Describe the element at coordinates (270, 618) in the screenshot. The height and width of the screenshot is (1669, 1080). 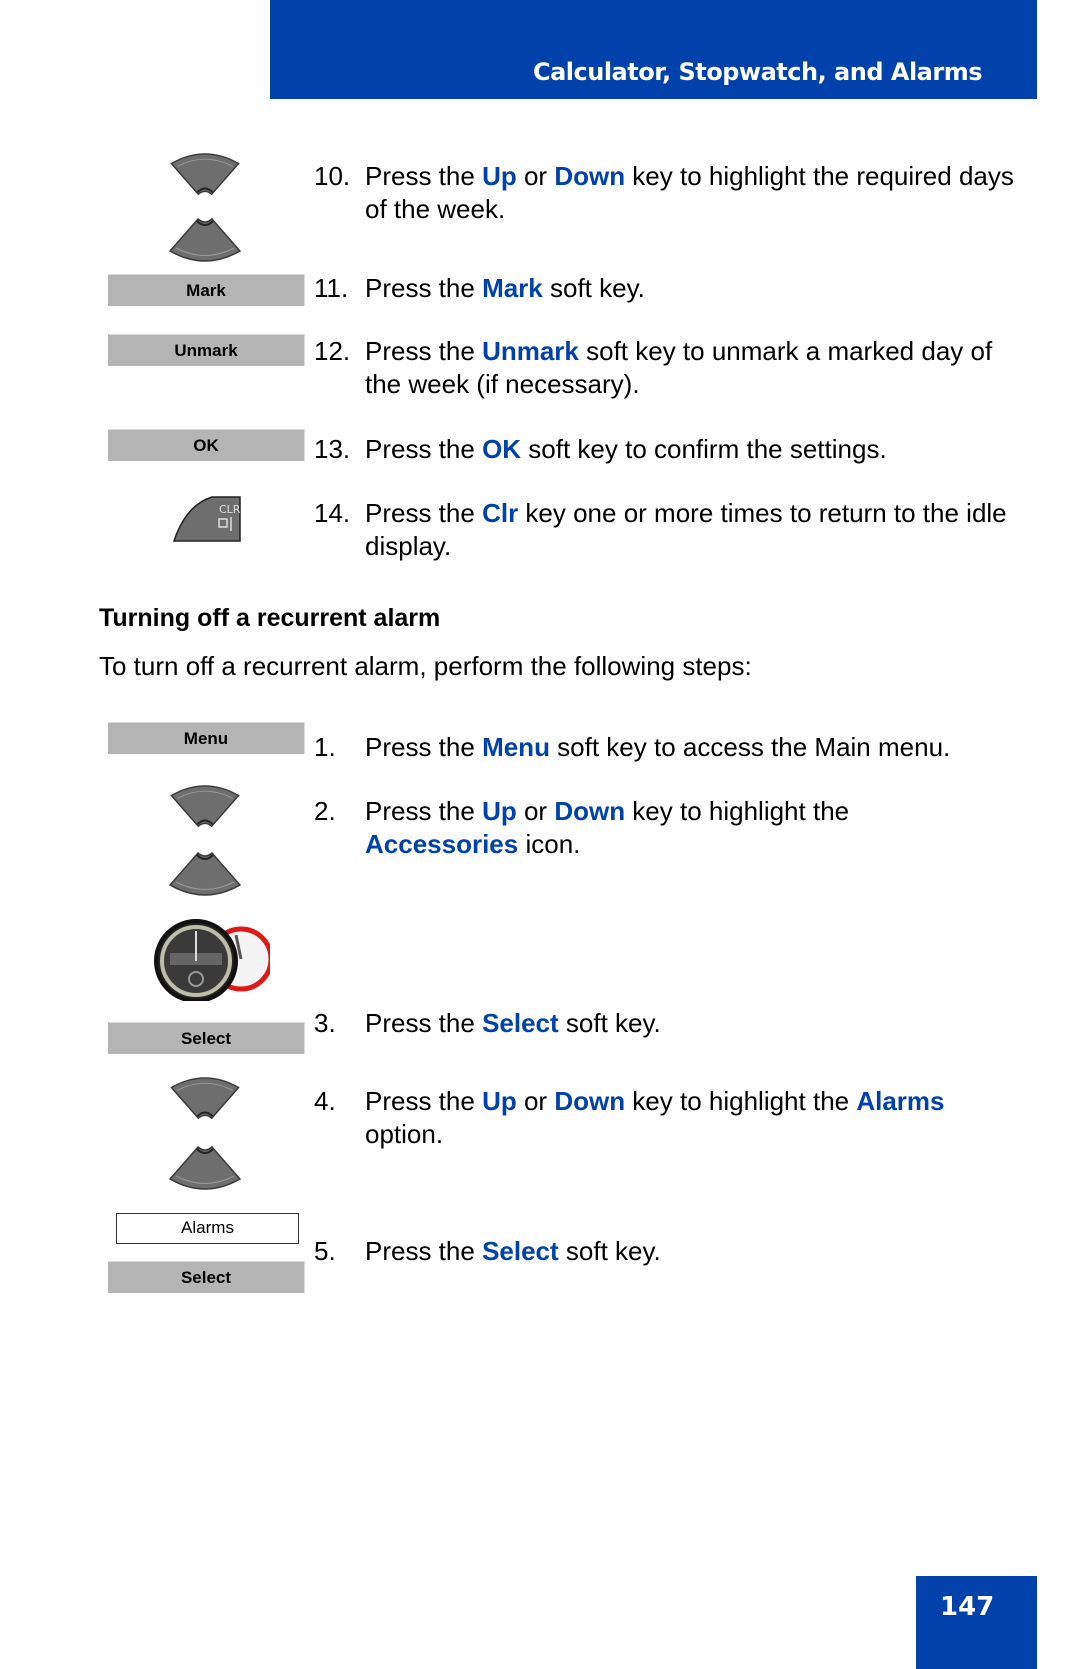
I see `section-heading: Turning off a recurrent alarm` at that location.